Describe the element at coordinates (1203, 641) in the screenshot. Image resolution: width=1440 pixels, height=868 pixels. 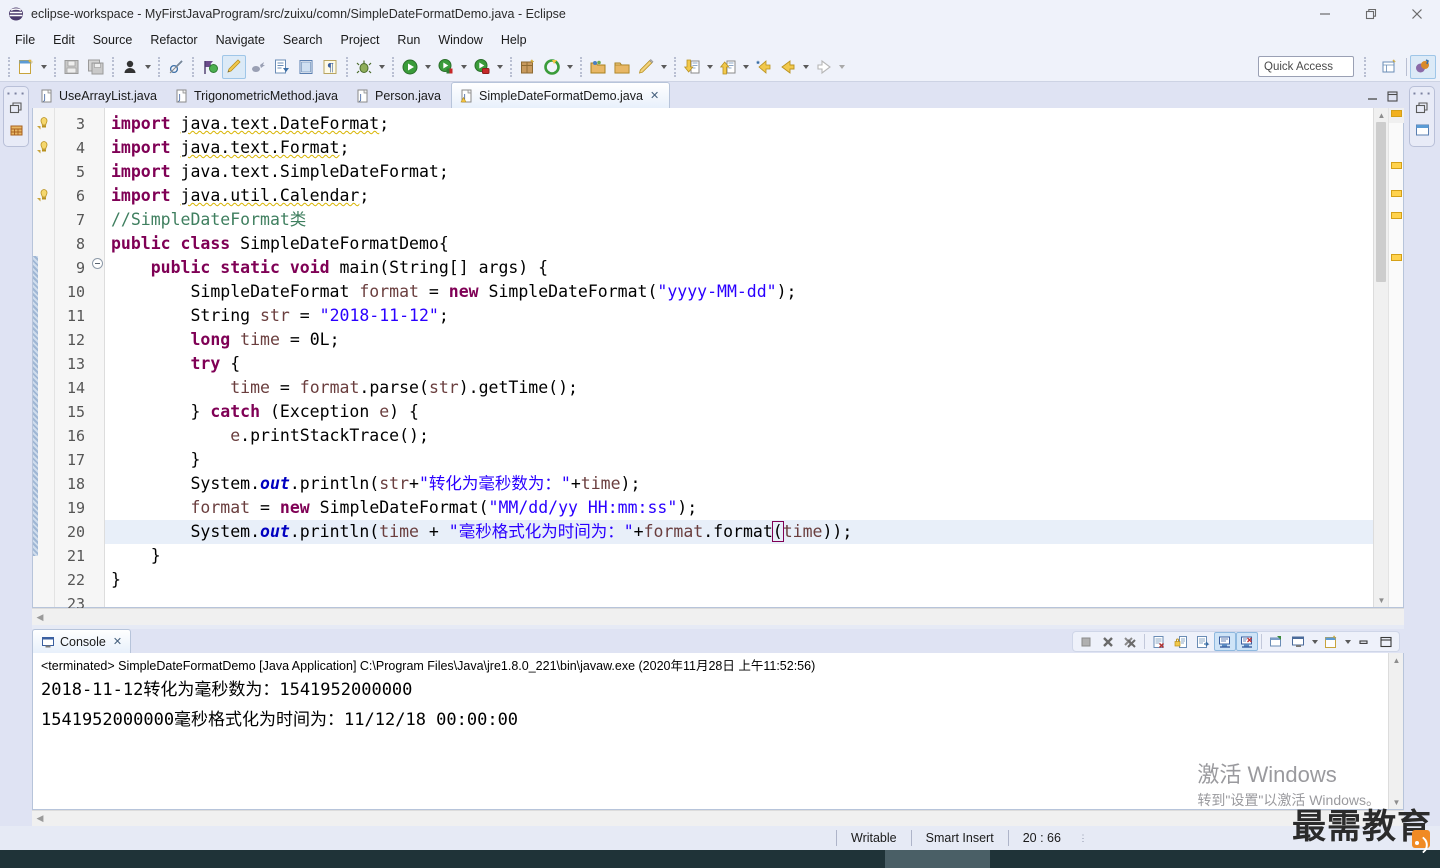
I see `word-wrap-icon` at that location.